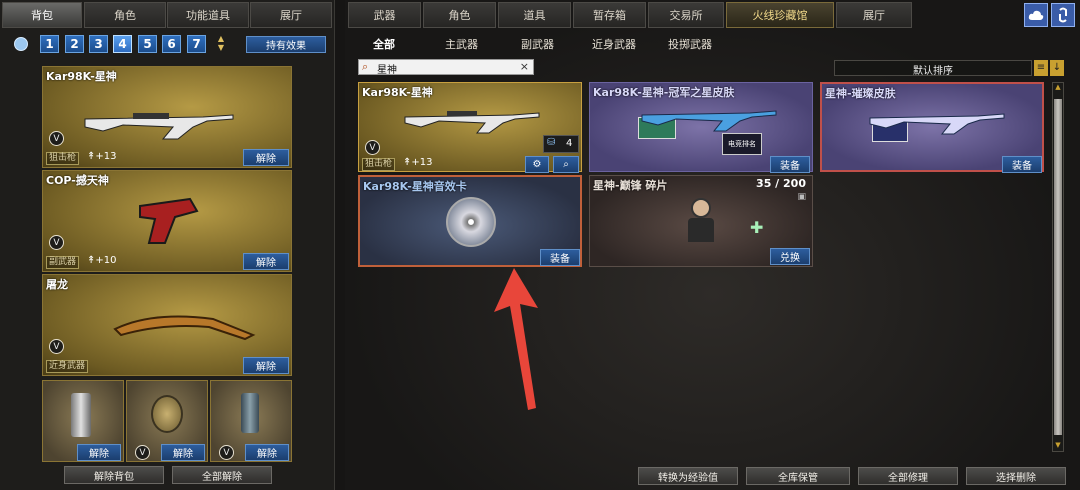 Image resolution: width=1080 pixels, height=490 pixels. I want to click on item-name: 星神-璀璨皮肤, so click(860, 93).